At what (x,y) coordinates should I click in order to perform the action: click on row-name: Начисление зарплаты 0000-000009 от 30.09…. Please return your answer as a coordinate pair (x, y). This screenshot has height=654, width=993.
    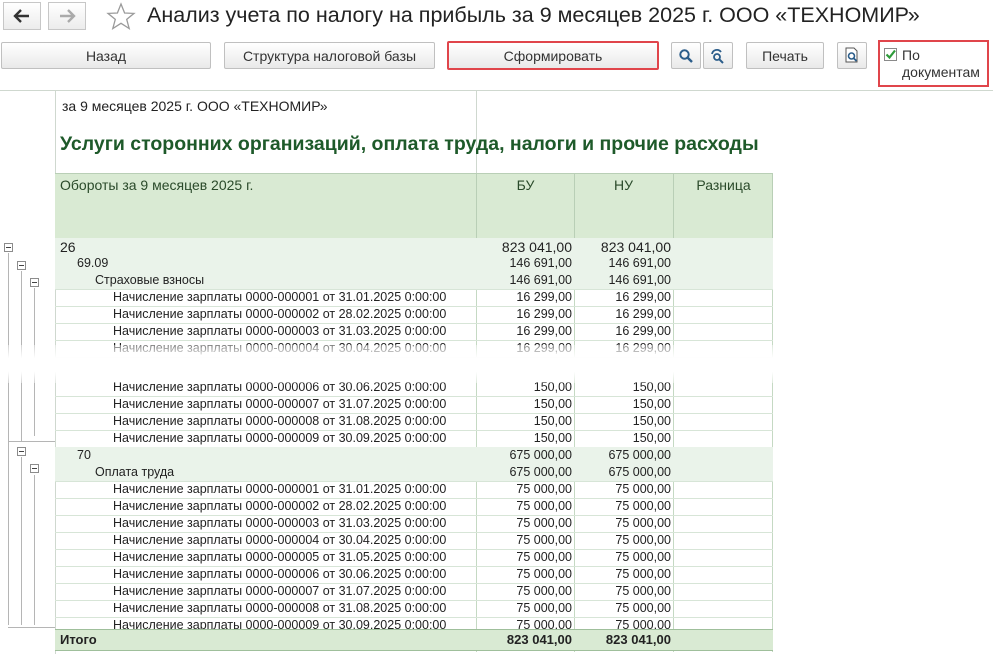
    Looking at the image, I should click on (280, 438).